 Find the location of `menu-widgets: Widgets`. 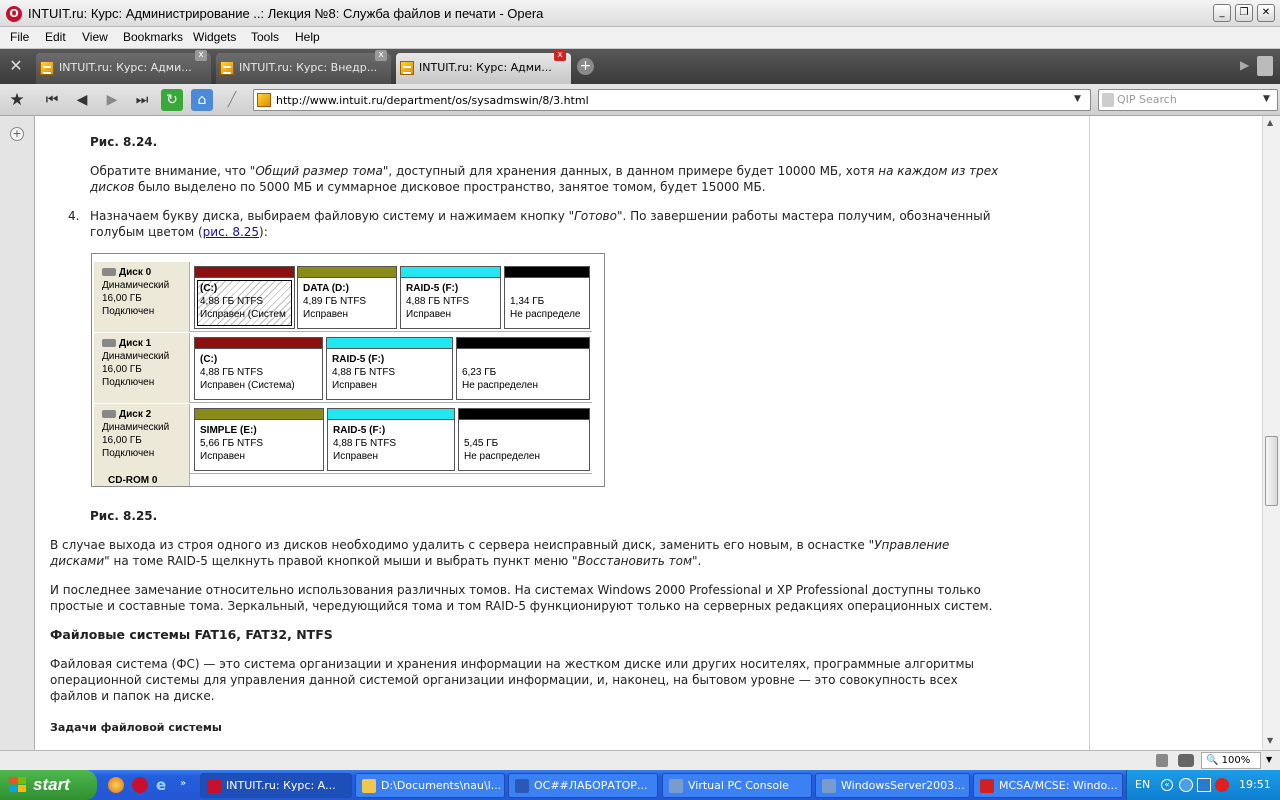

menu-widgets: Widgets is located at coordinates (214, 37).